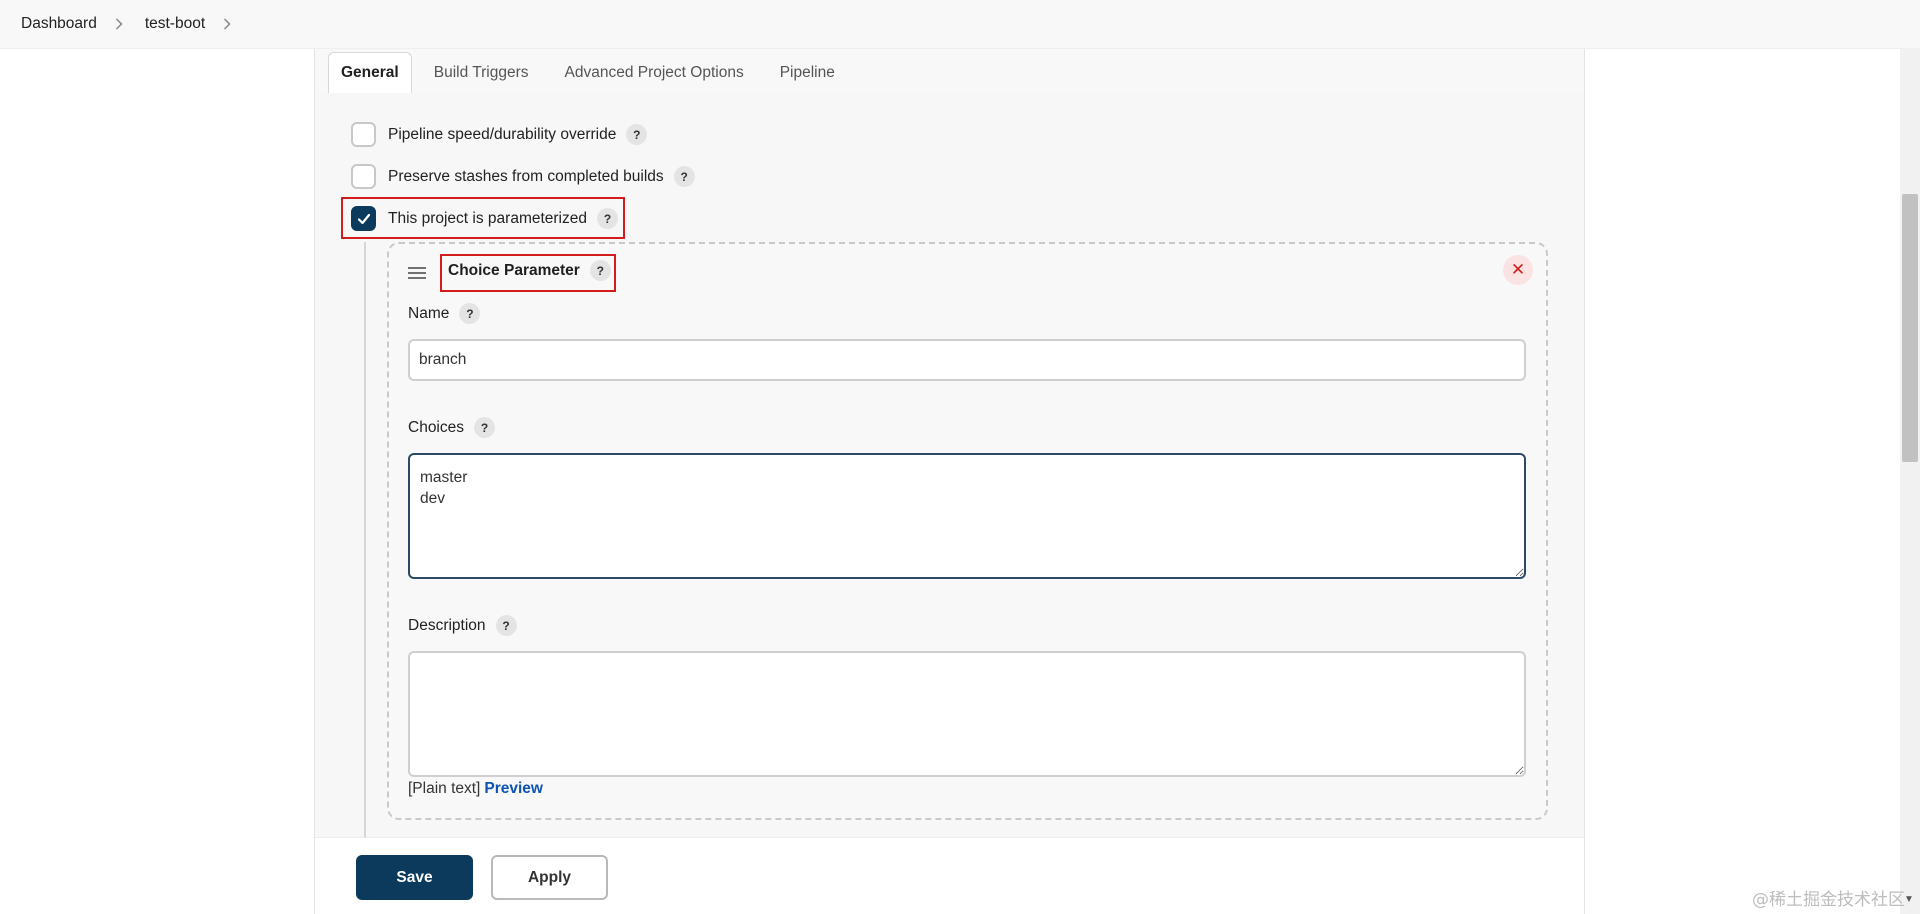 The image size is (1920, 914). Describe the element at coordinates (549, 877) in the screenshot. I see `apply-button: Apply` at that location.